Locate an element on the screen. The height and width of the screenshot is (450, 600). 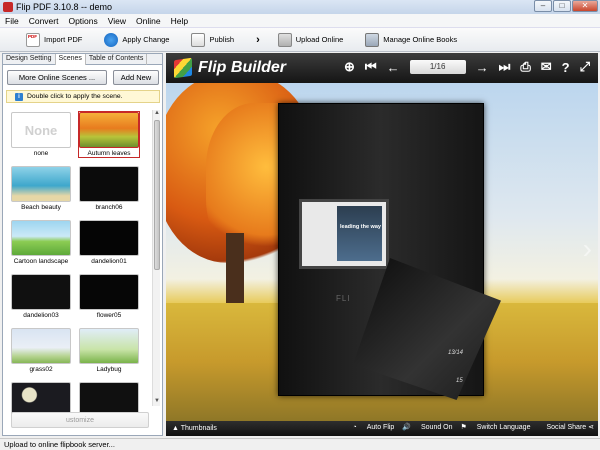
scene-scrollbar: ▲ ▼ is located at coordinates (156, 258).